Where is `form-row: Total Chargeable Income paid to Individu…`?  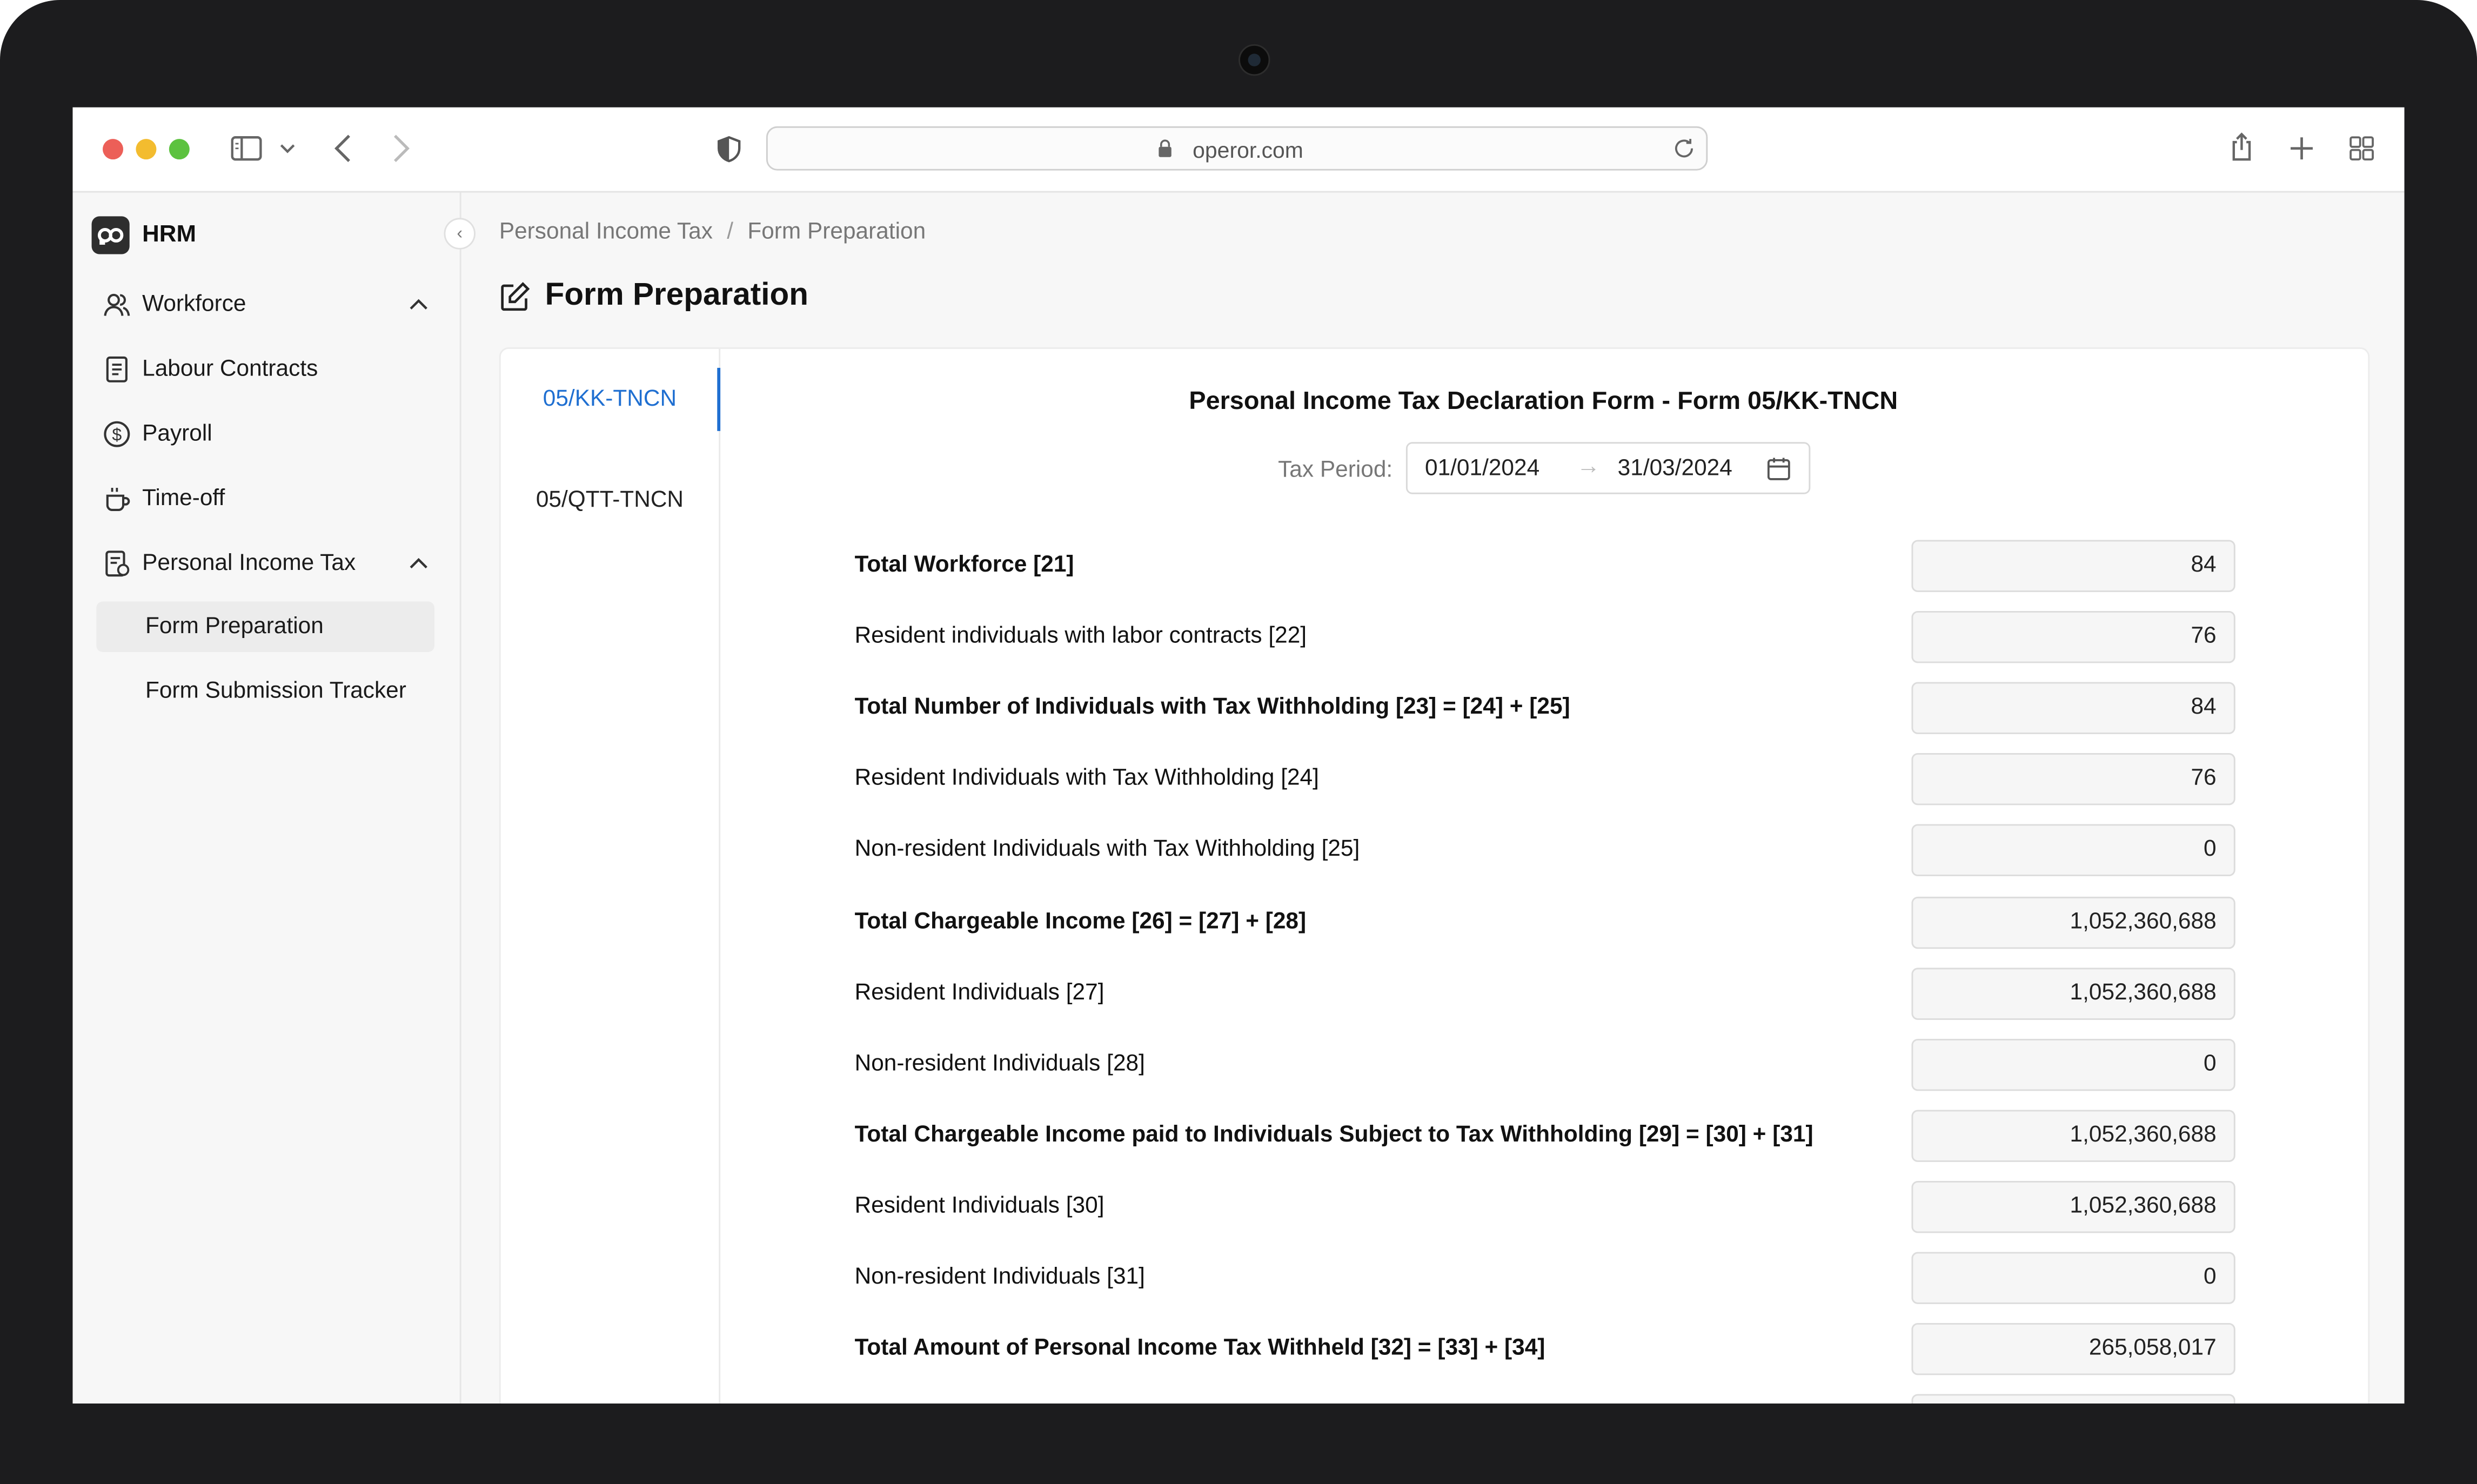
form-row: Total Chargeable Income paid to Individu… is located at coordinates (1545, 1136).